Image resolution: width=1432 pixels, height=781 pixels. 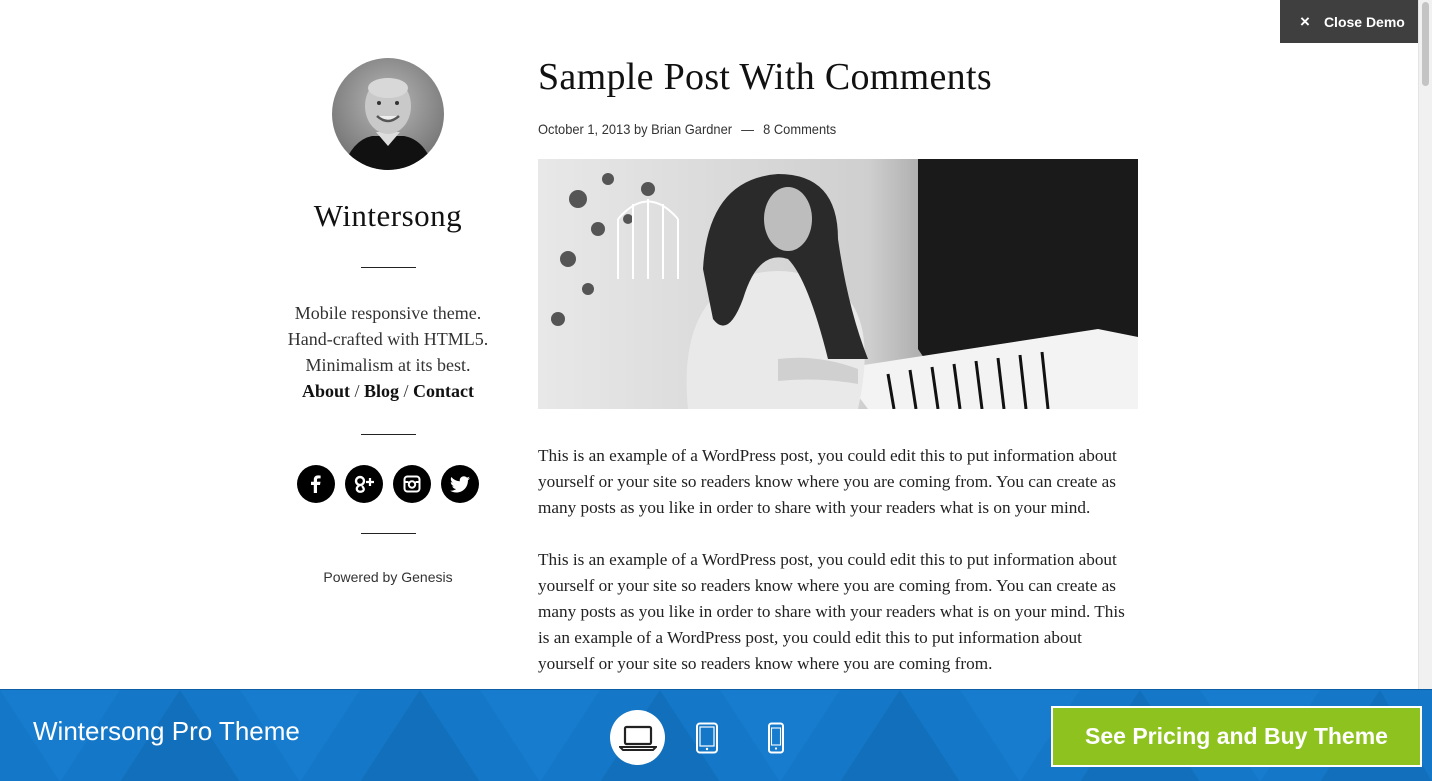 What do you see at coordinates (443, 391) in the screenshot?
I see `nav-link-contact: Contact` at bounding box center [443, 391].